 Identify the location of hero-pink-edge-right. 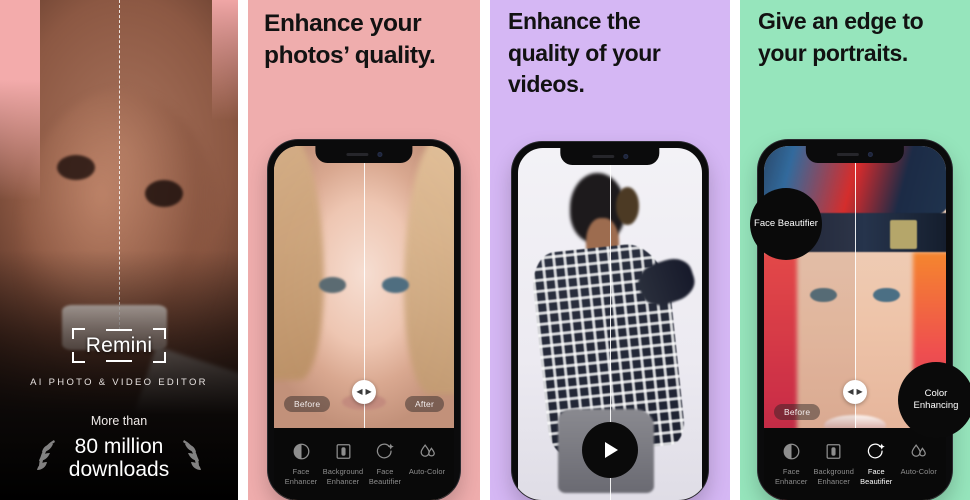
(225, 60).